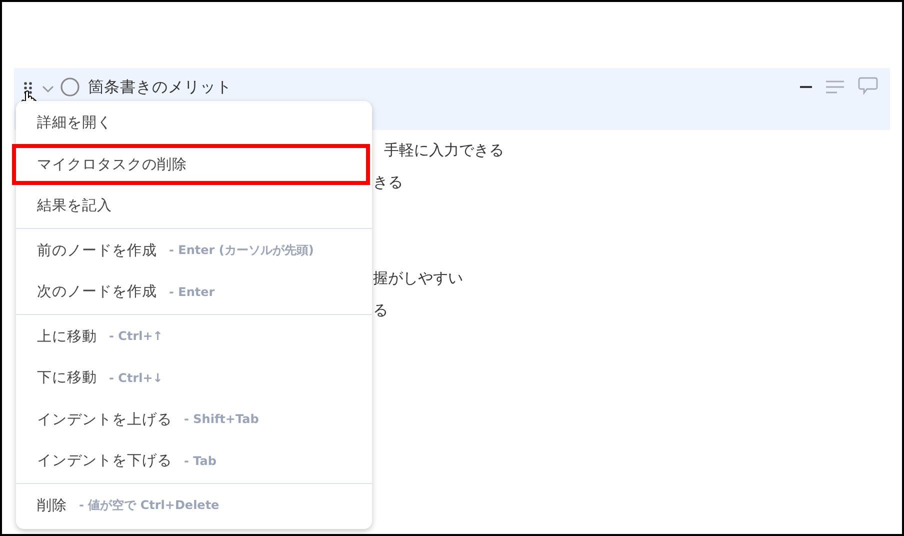 This screenshot has height=536, width=904. I want to click on menu-item: 詳細を開く, so click(194, 123).